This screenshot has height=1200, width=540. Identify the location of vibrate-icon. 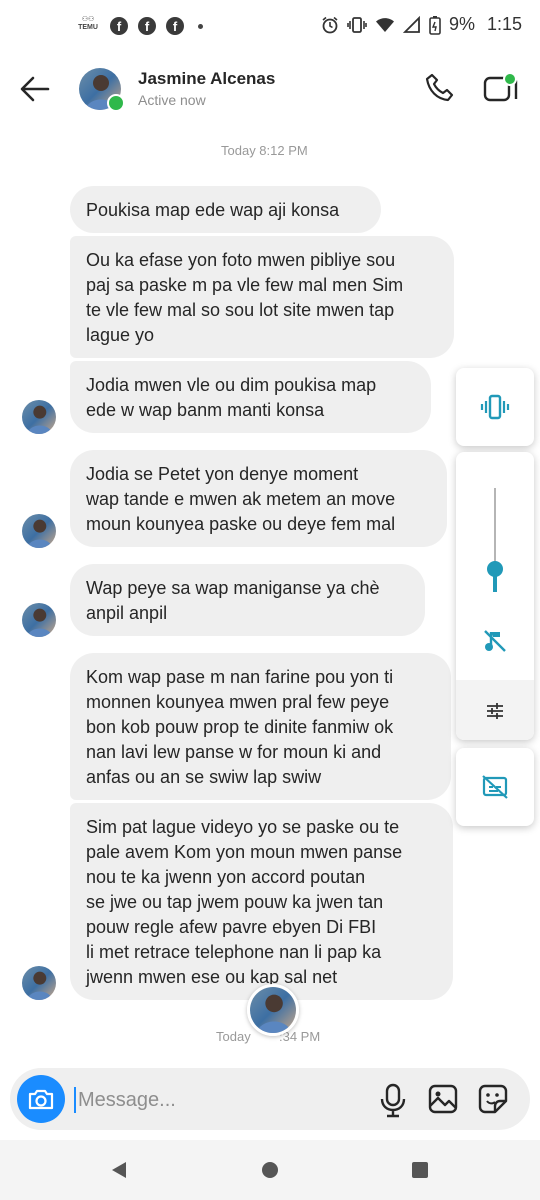
(495, 407).